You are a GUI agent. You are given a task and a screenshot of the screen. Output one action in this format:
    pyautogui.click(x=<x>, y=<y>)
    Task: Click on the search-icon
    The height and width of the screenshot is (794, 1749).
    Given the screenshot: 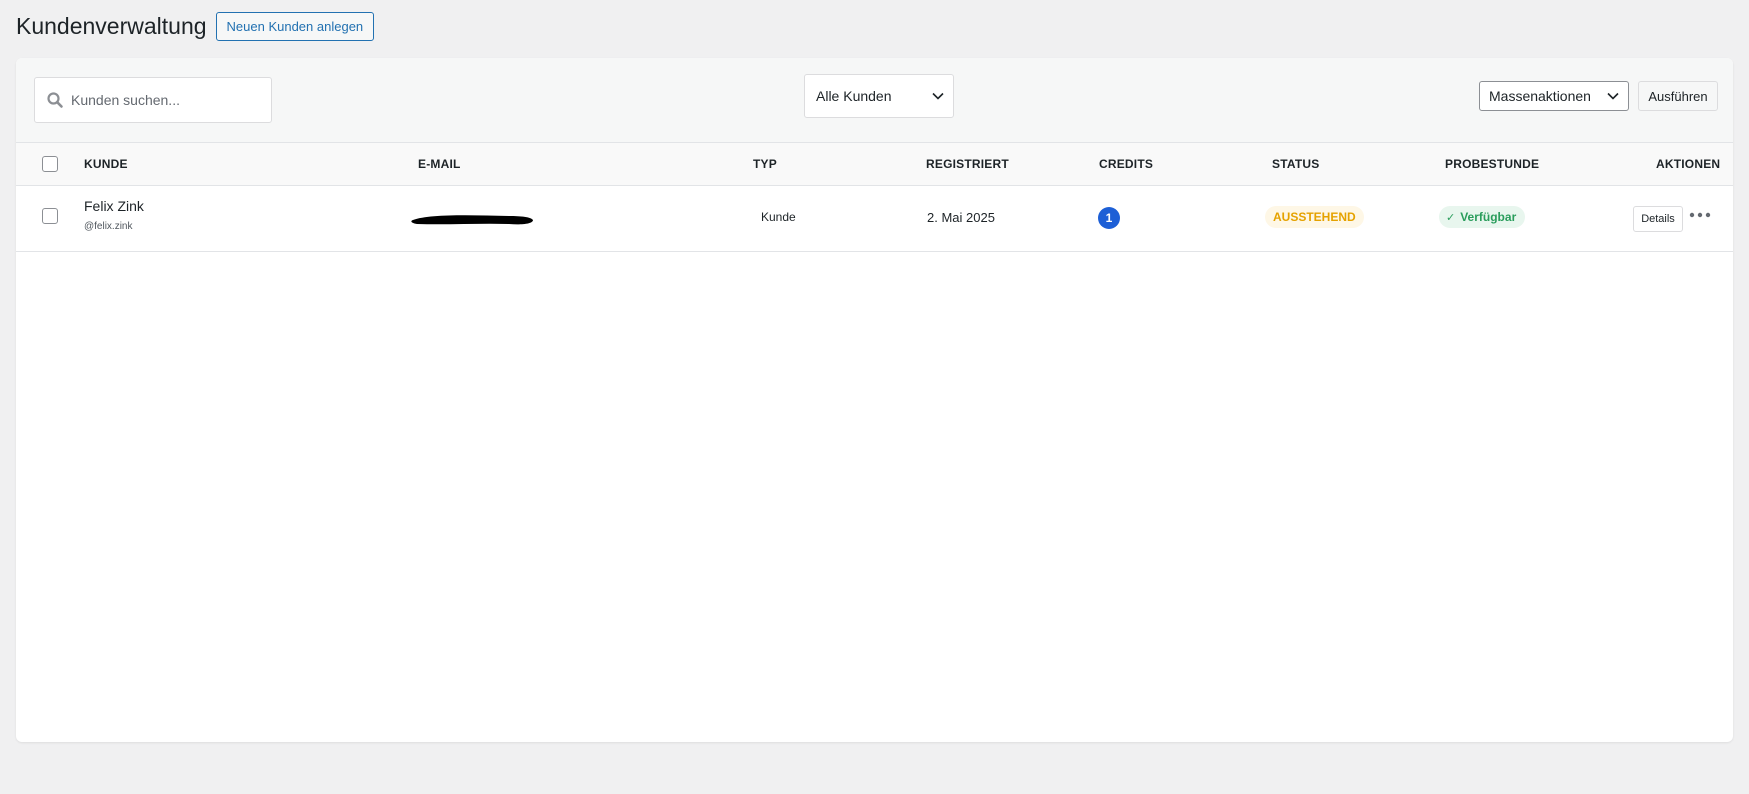 What is the action you would take?
    pyautogui.click(x=55, y=100)
    